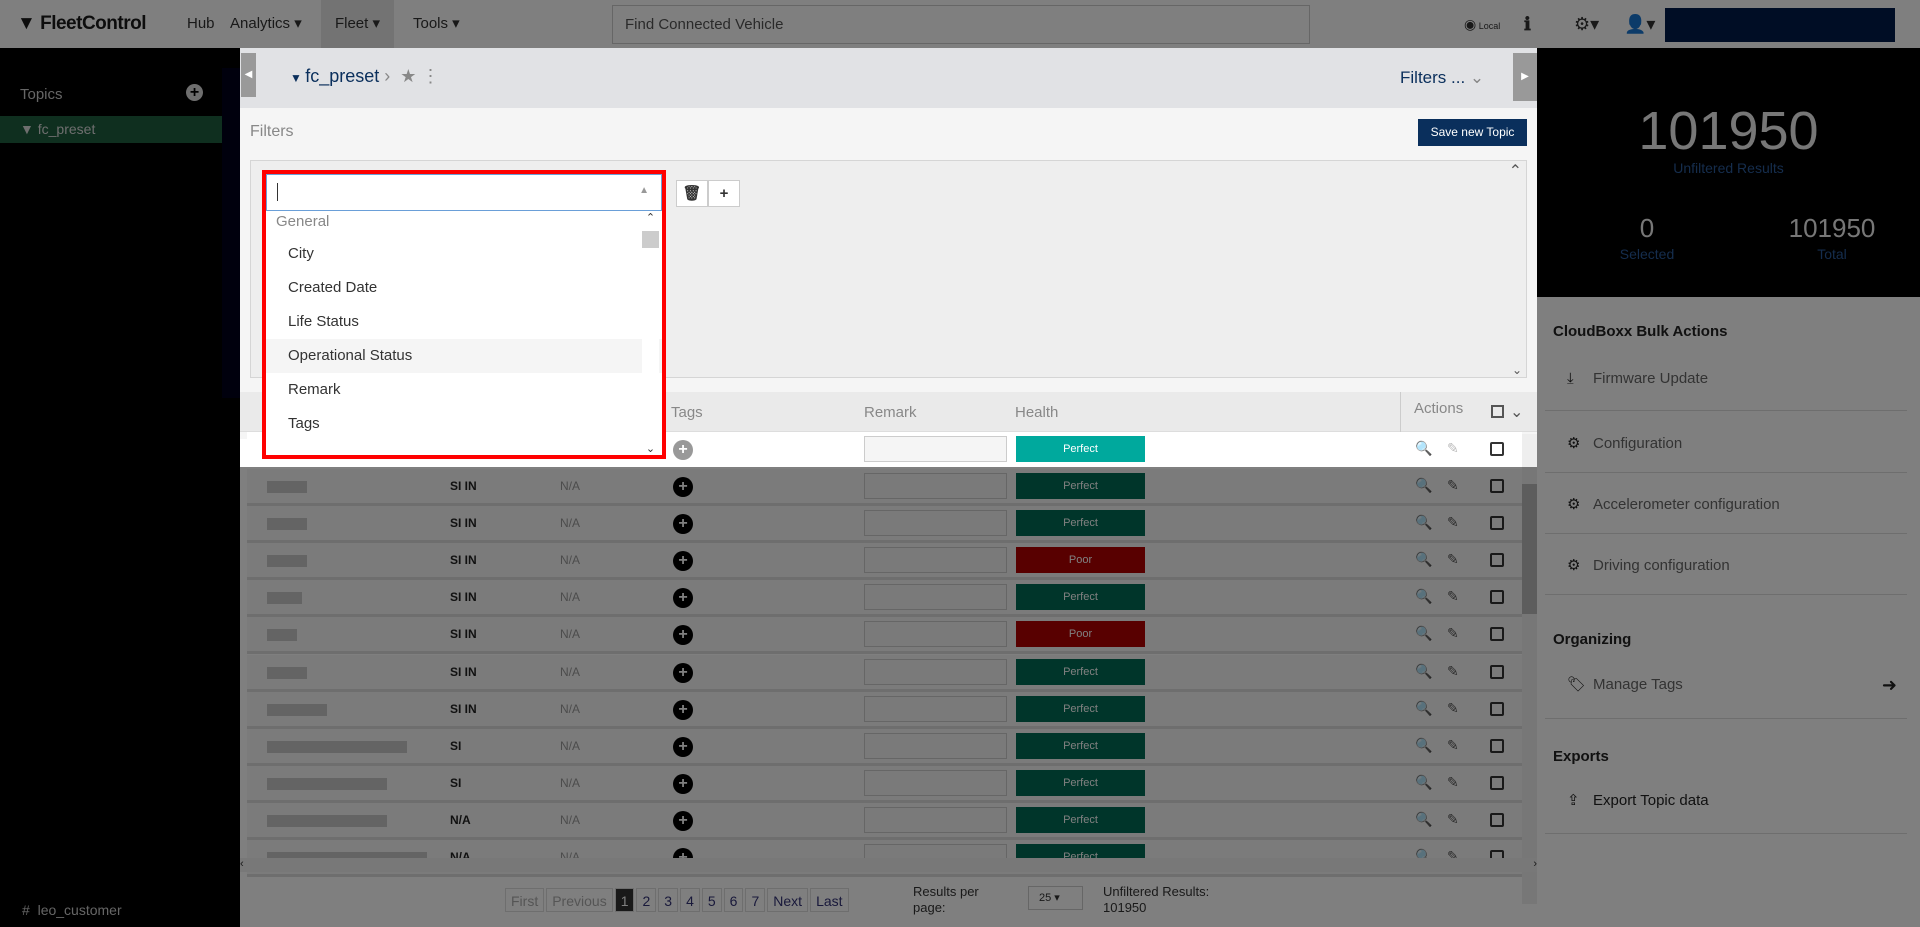  Describe the element at coordinates (464, 390) in the screenshot. I see `option-remark: Remark` at that location.